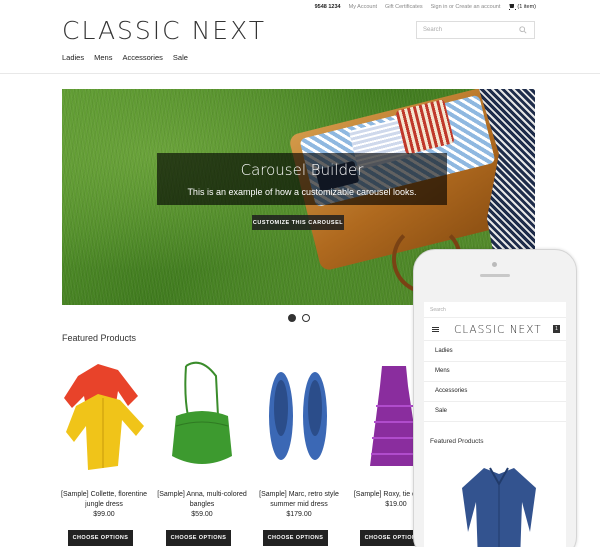  Describe the element at coordinates (99, 338) in the screenshot. I see `featured-products-title: Featured Products` at that location.